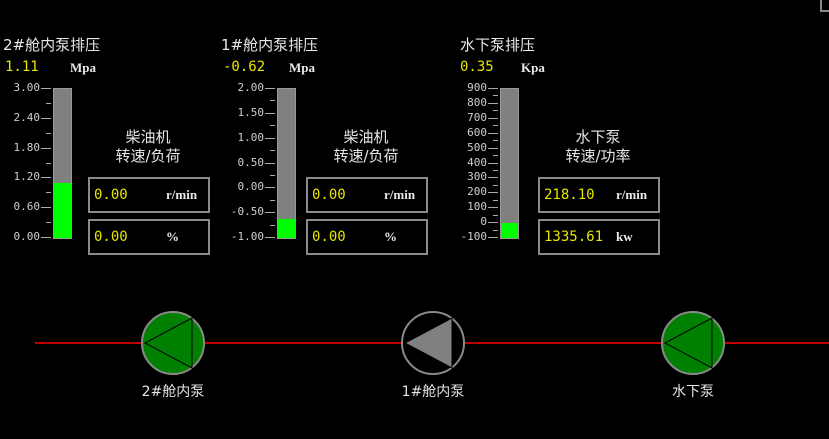  What do you see at coordinates (433, 392) in the screenshot?
I see `pump-label: 1#舱内泵` at bounding box center [433, 392].